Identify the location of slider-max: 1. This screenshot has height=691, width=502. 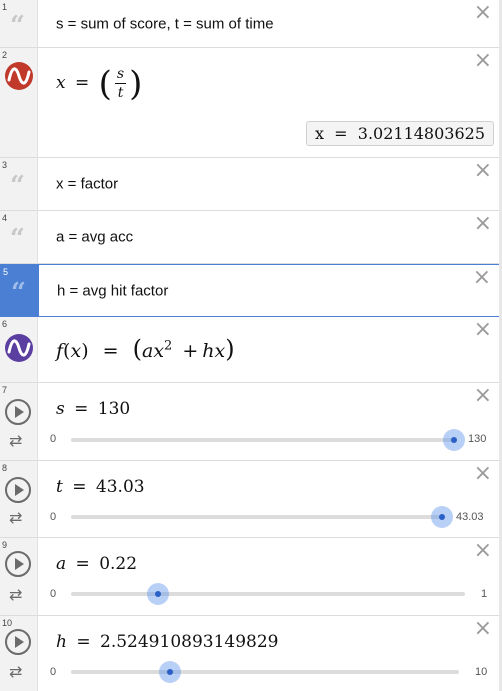
(484, 594).